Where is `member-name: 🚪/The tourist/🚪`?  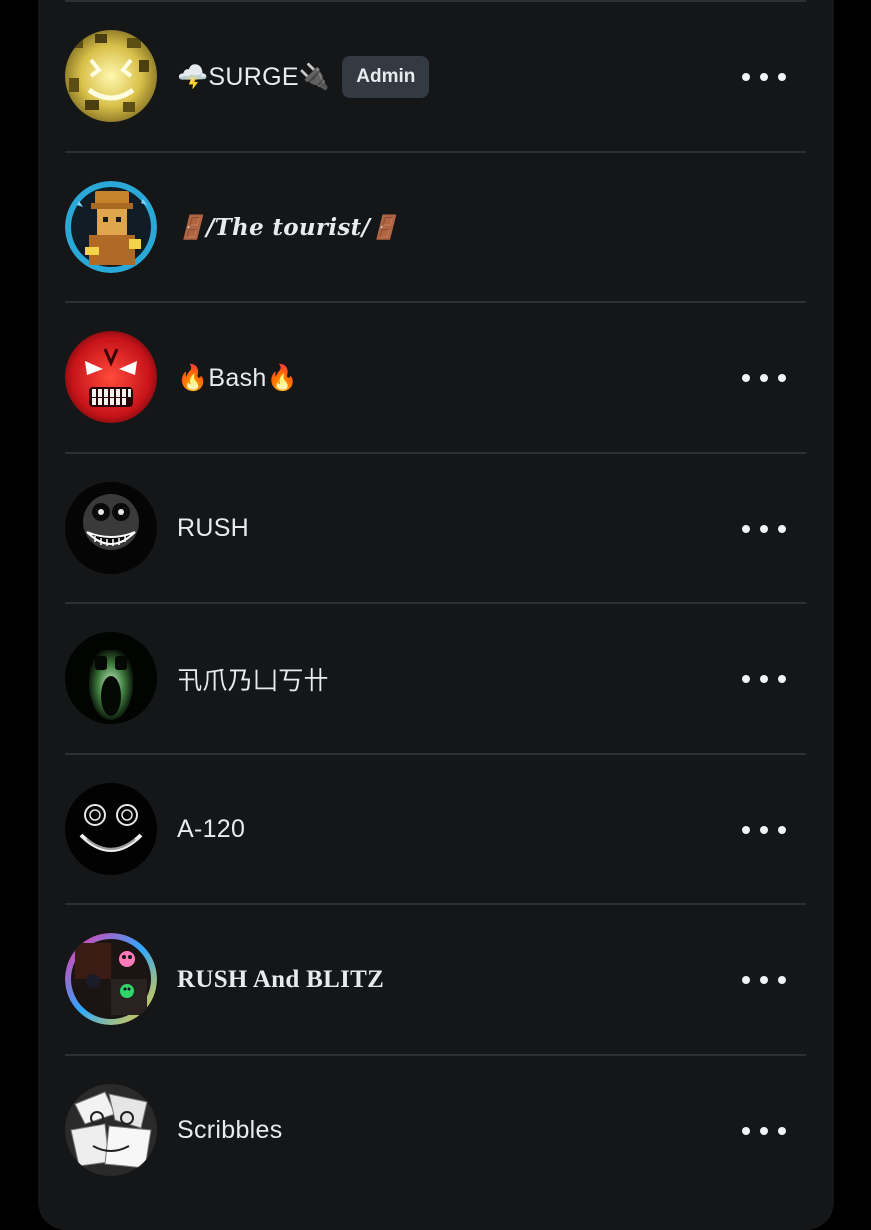 member-name: 🚪/The tourist/🚪 is located at coordinates (288, 227).